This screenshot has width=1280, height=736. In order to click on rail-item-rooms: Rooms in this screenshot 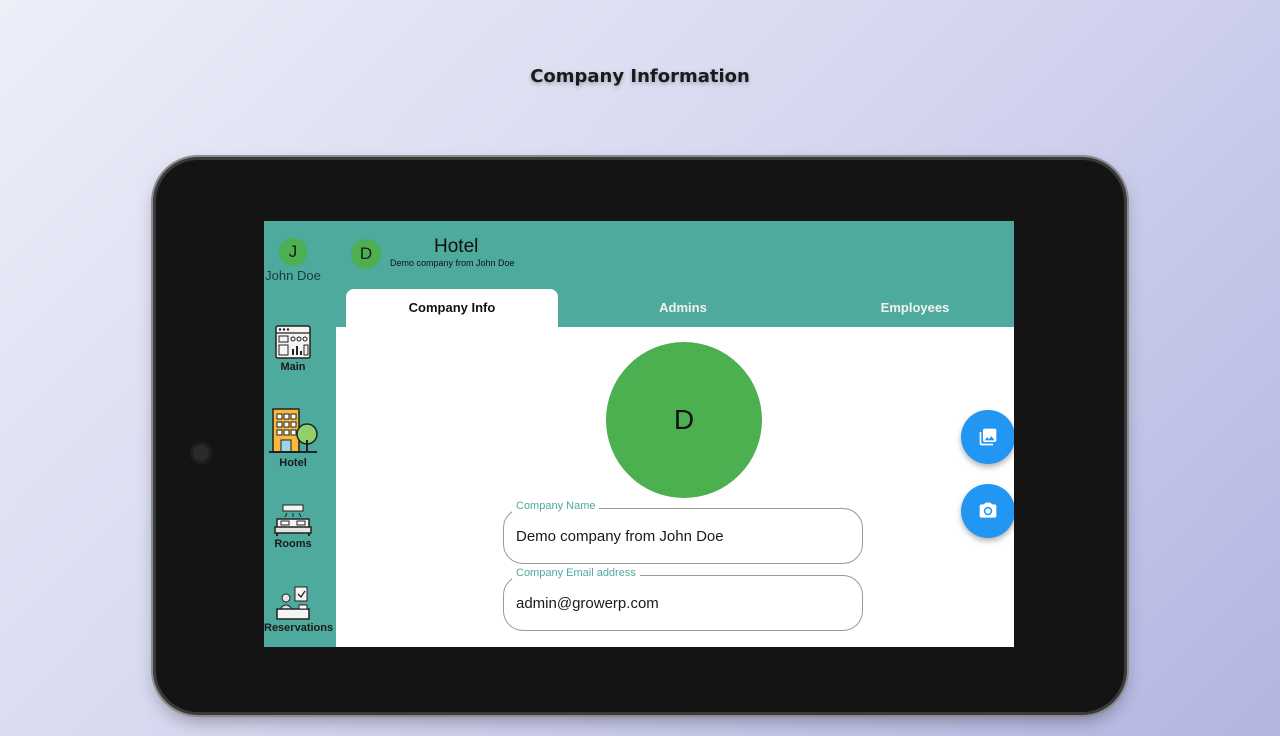, I will do `click(293, 526)`.